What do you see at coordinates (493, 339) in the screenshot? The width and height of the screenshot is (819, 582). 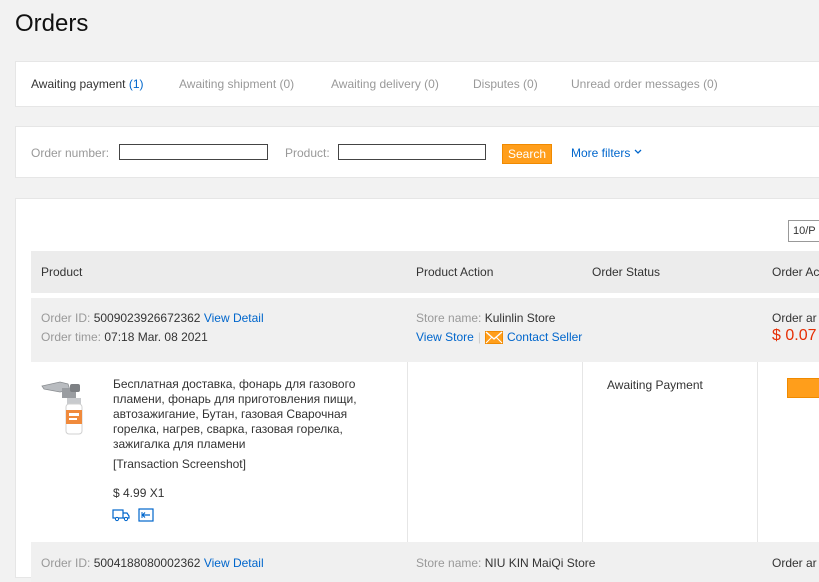 I see `mail-icon` at bounding box center [493, 339].